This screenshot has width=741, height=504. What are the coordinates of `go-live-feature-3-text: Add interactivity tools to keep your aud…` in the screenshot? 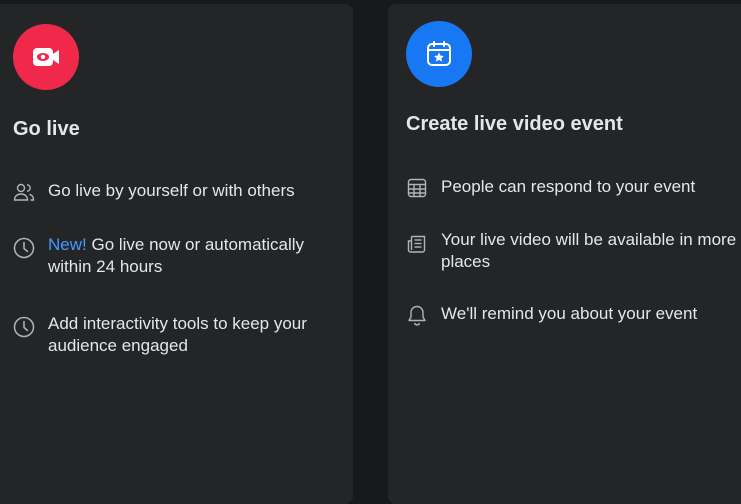 It's located at (177, 334).